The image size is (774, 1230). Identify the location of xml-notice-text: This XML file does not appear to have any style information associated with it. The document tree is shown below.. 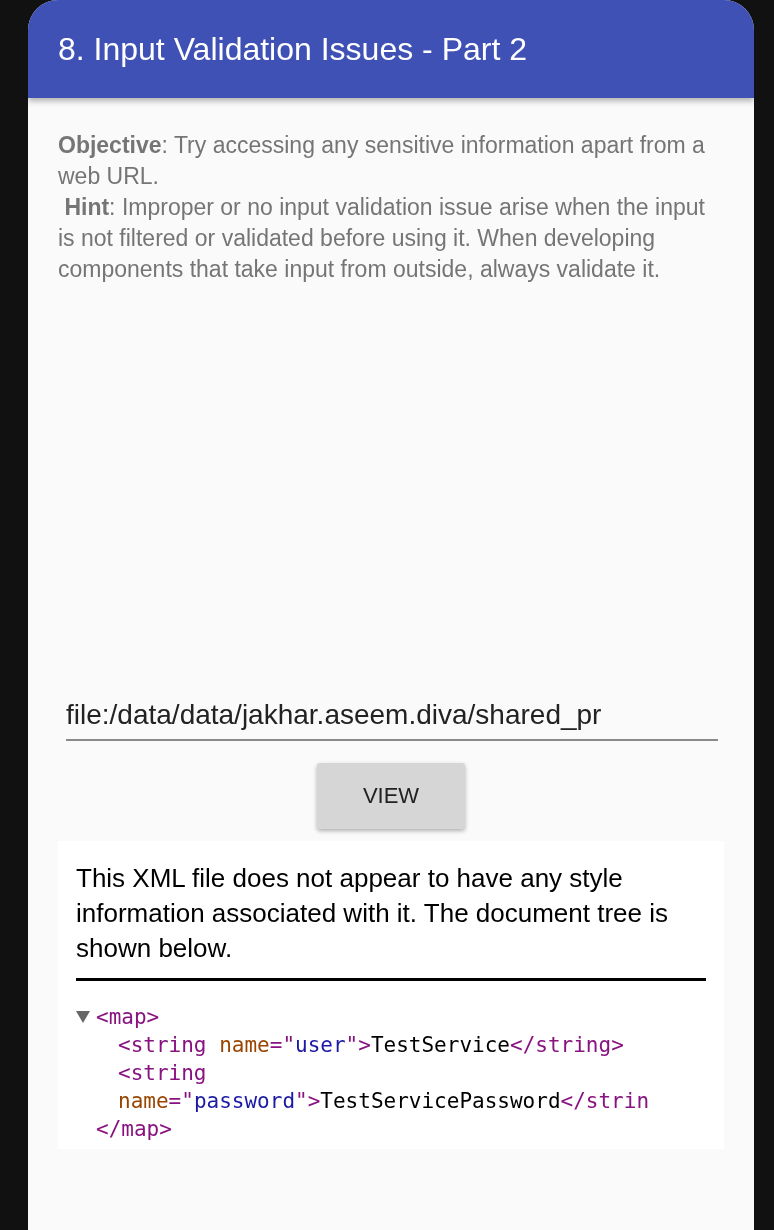
(373, 913).